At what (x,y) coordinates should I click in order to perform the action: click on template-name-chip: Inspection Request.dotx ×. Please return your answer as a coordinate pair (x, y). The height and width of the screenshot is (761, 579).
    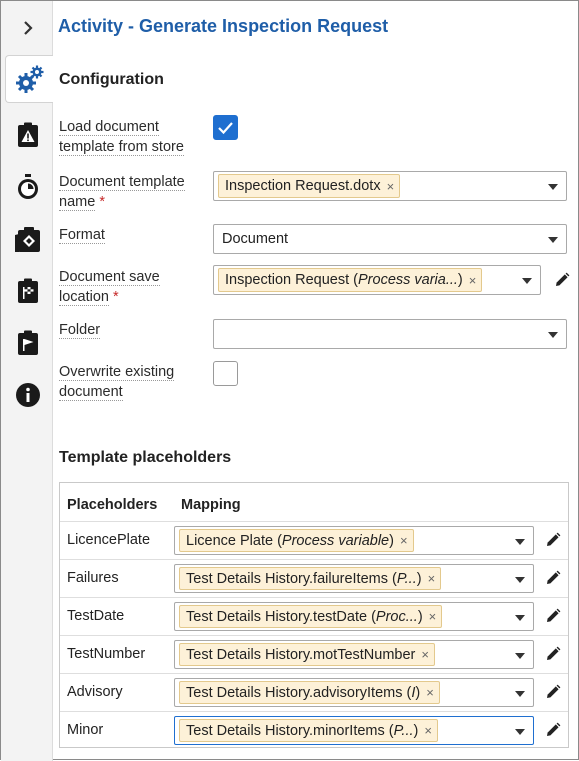
    Looking at the image, I should click on (309, 186).